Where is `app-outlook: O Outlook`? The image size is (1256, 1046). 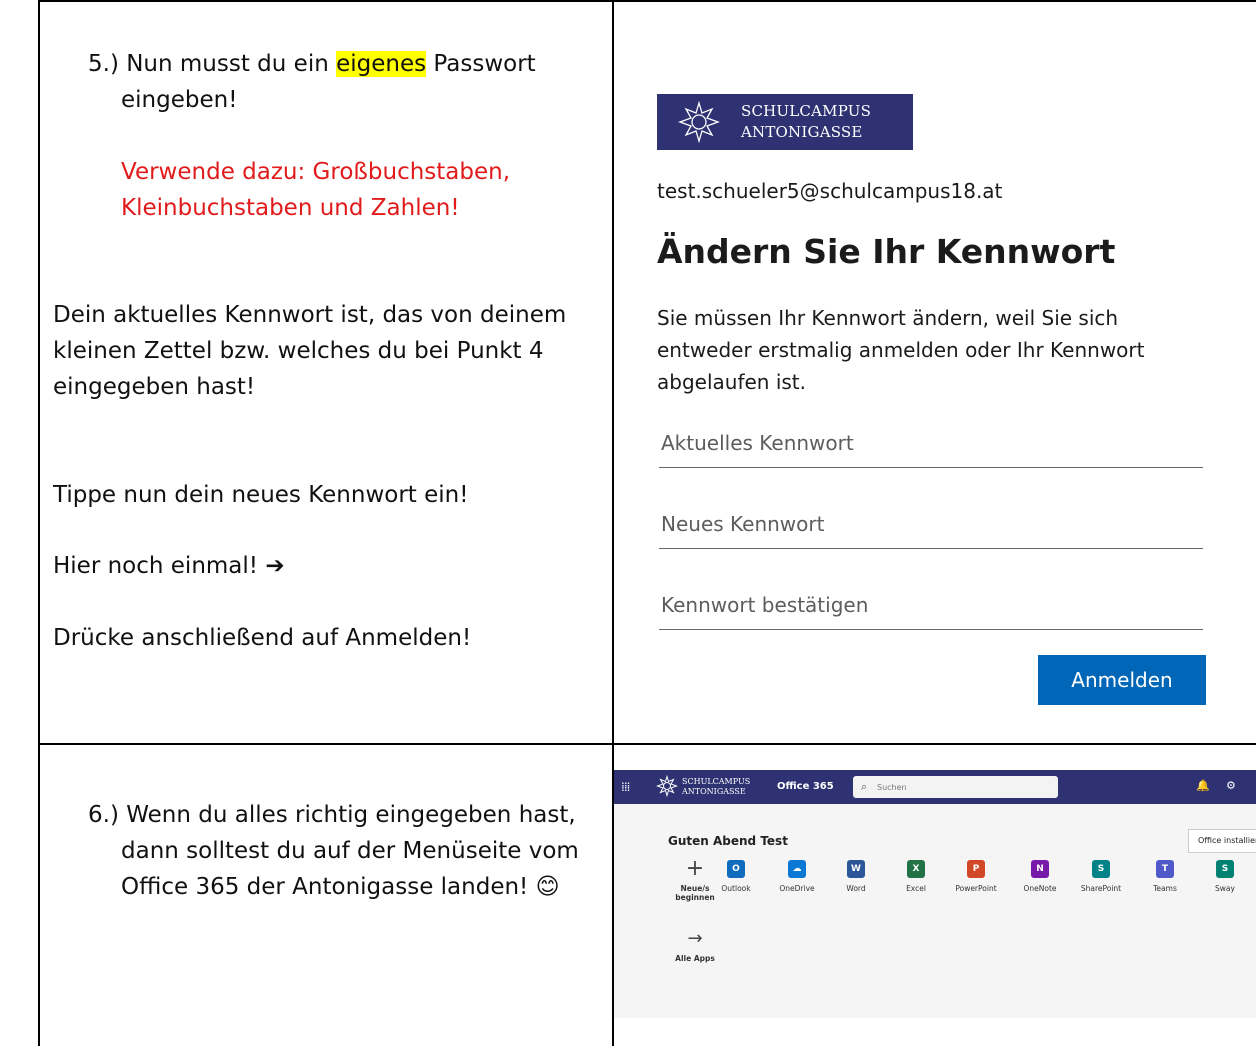 app-outlook: O Outlook is located at coordinates (736, 876).